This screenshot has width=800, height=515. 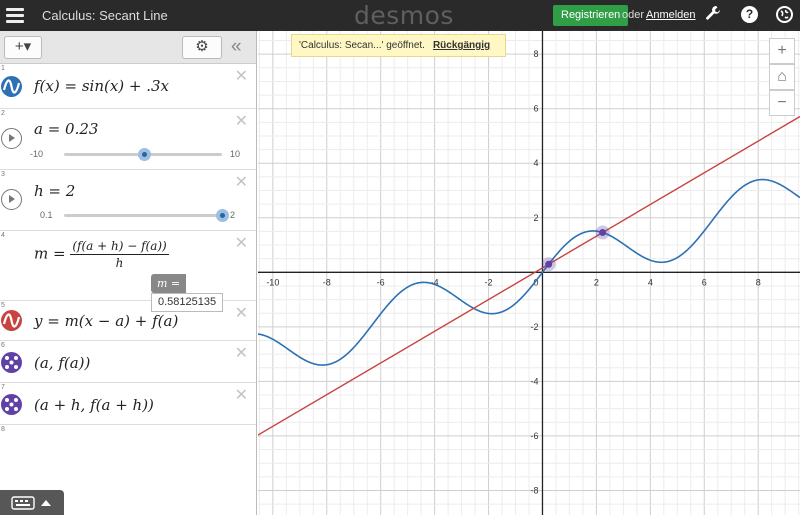 What do you see at coordinates (272, 282) in the screenshot?
I see `x-tick-label: -10` at bounding box center [272, 282].